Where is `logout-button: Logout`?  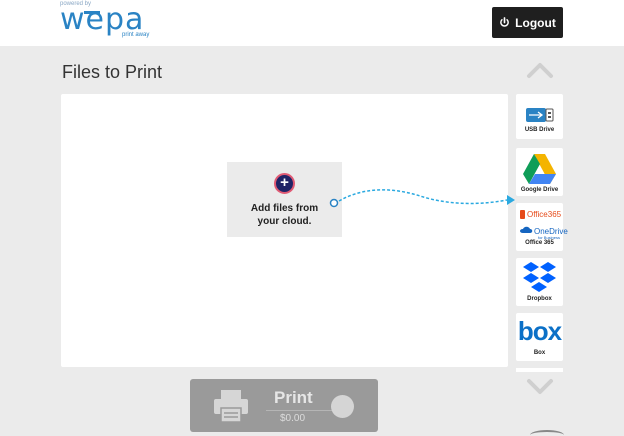 logout-button: Logout is located at coordinates (527, 22).